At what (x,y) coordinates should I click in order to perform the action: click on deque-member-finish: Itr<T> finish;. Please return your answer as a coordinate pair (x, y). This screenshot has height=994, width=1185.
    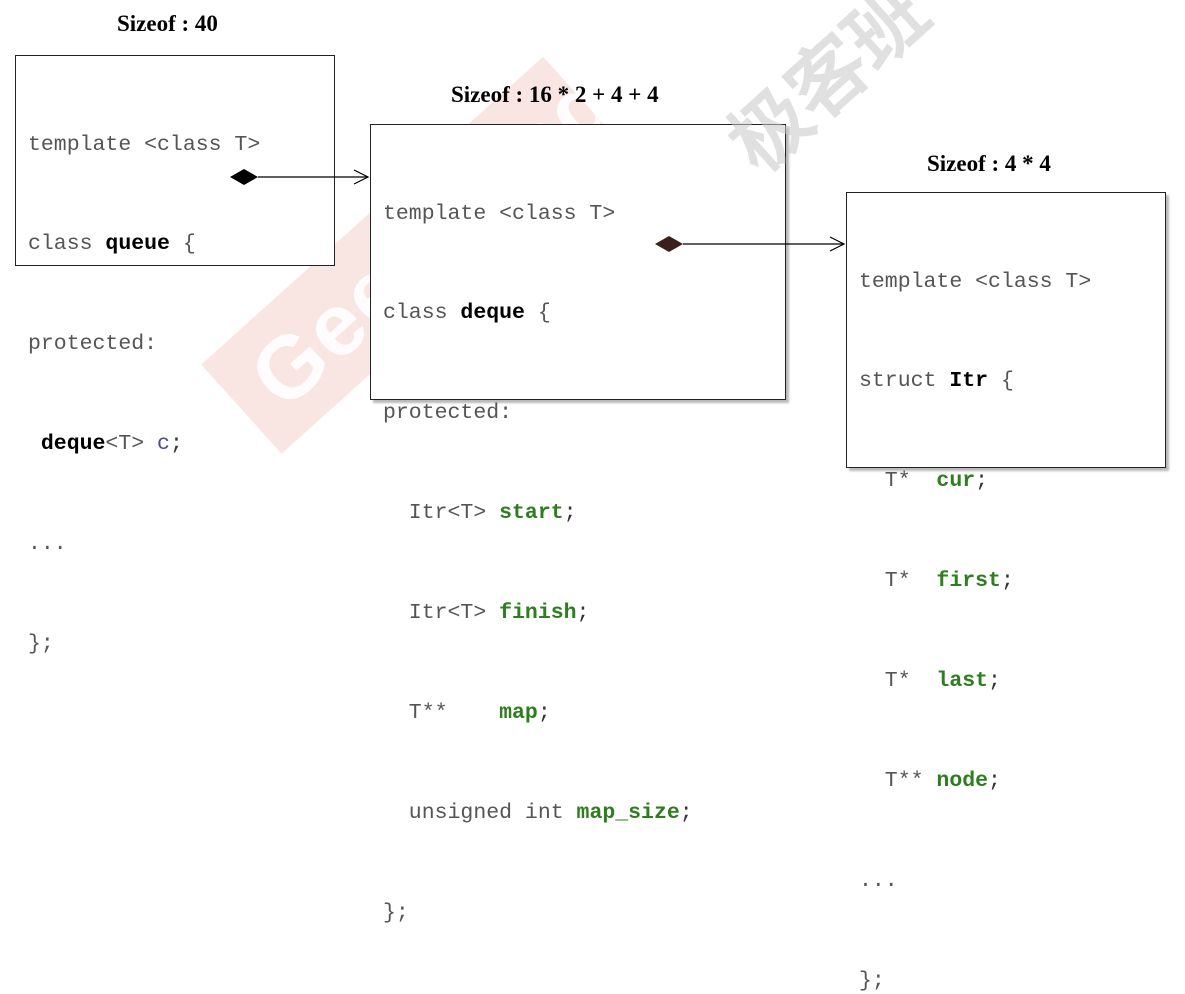
    Looking at the image, I should click on (584, 613).